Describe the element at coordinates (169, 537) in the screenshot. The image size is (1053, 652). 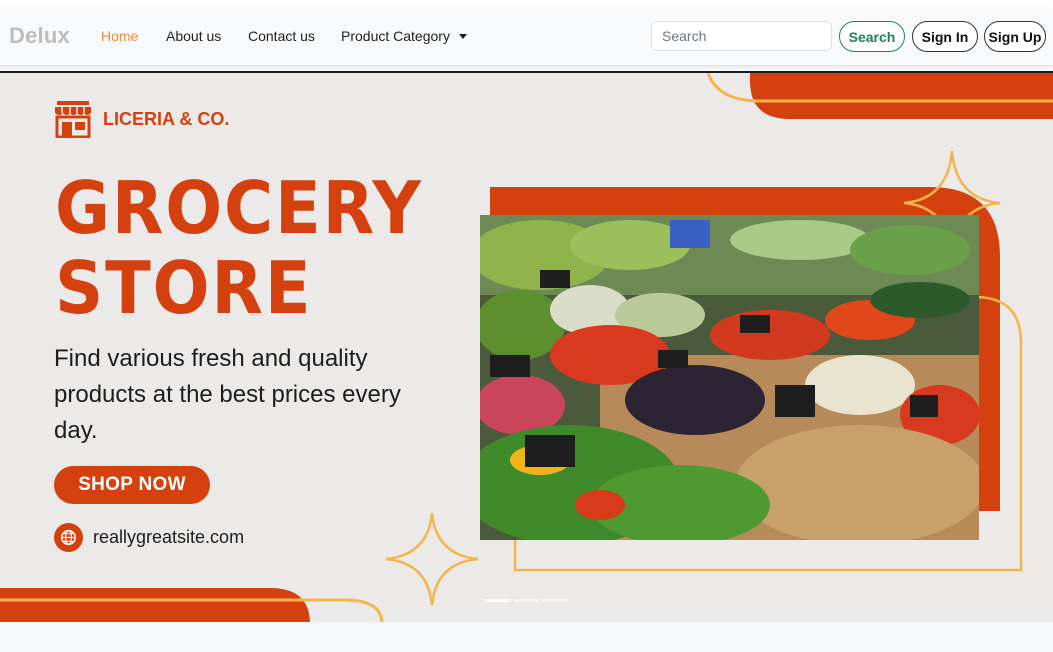
I see `website-link: reallygreatsite.com` at that location.